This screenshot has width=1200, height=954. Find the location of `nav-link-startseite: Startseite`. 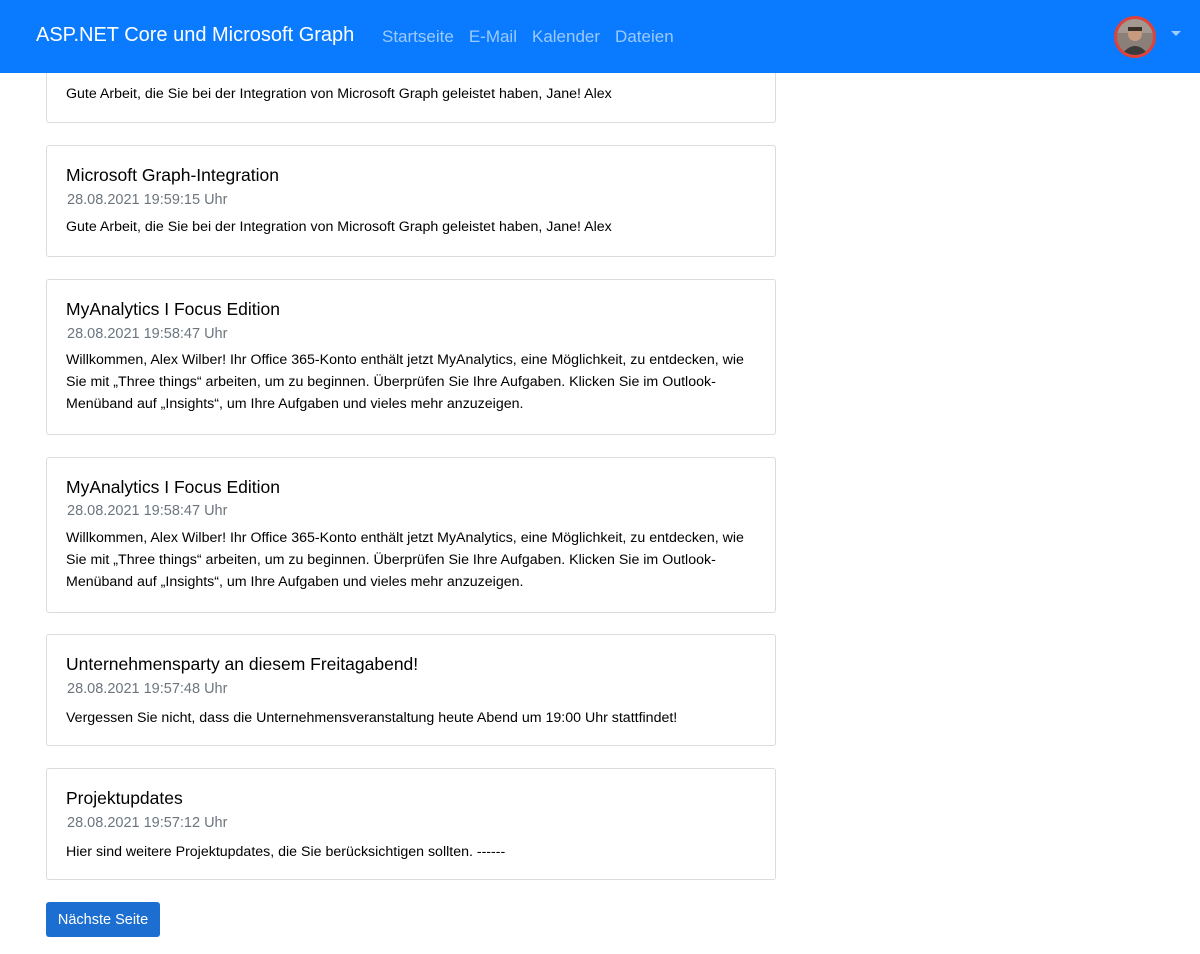

nav-link-startseite: Startseite is located at coordinates (418, 37).